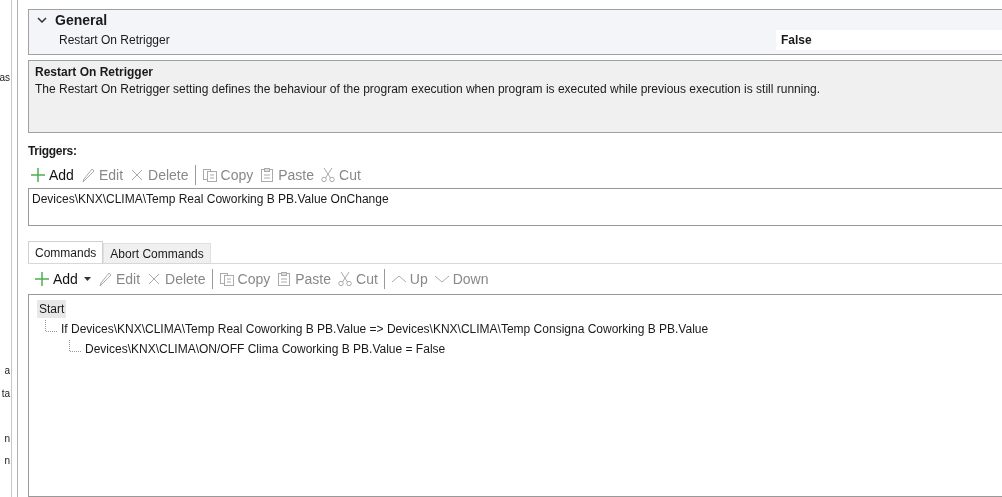 The image size is (1002, 497). I want to click on cut-off-label: a, so click(7, 371).